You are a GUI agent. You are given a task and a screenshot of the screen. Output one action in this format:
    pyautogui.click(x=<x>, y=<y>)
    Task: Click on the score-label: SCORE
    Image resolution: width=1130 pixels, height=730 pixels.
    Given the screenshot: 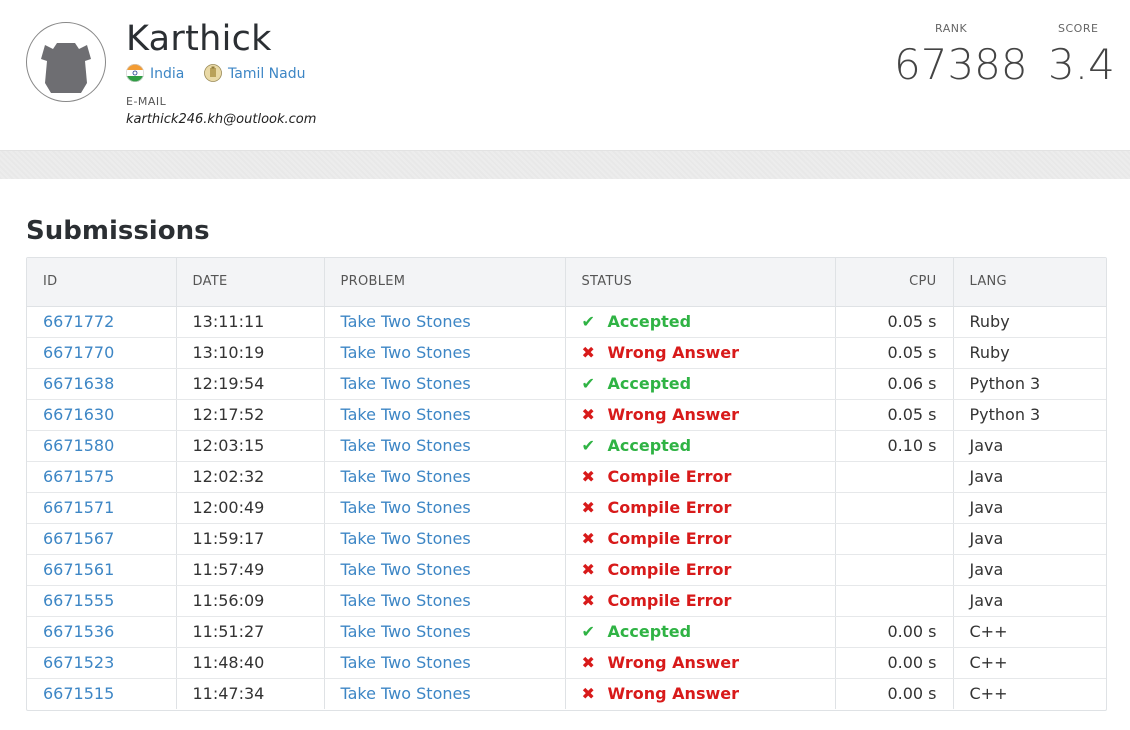 What is the action you would take?
    pyautogui.click(x=1078, y=28)
    